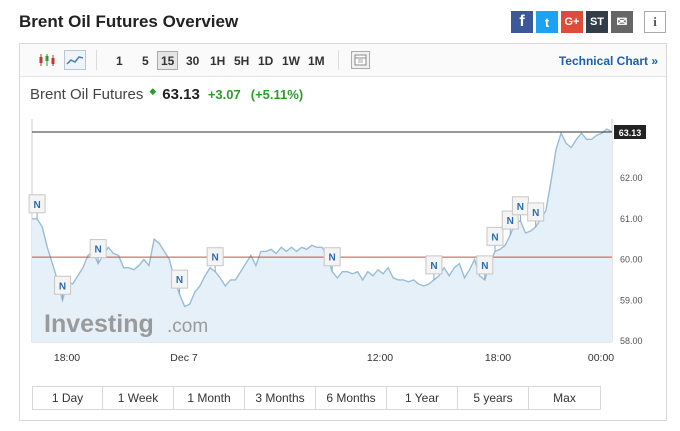 The width and height of the screenshot is (680, 431). What do you see at coordinates (631, 219) in the screenshot?
I see `y-tick-label: 61.00` at bounding box center [631, 219].